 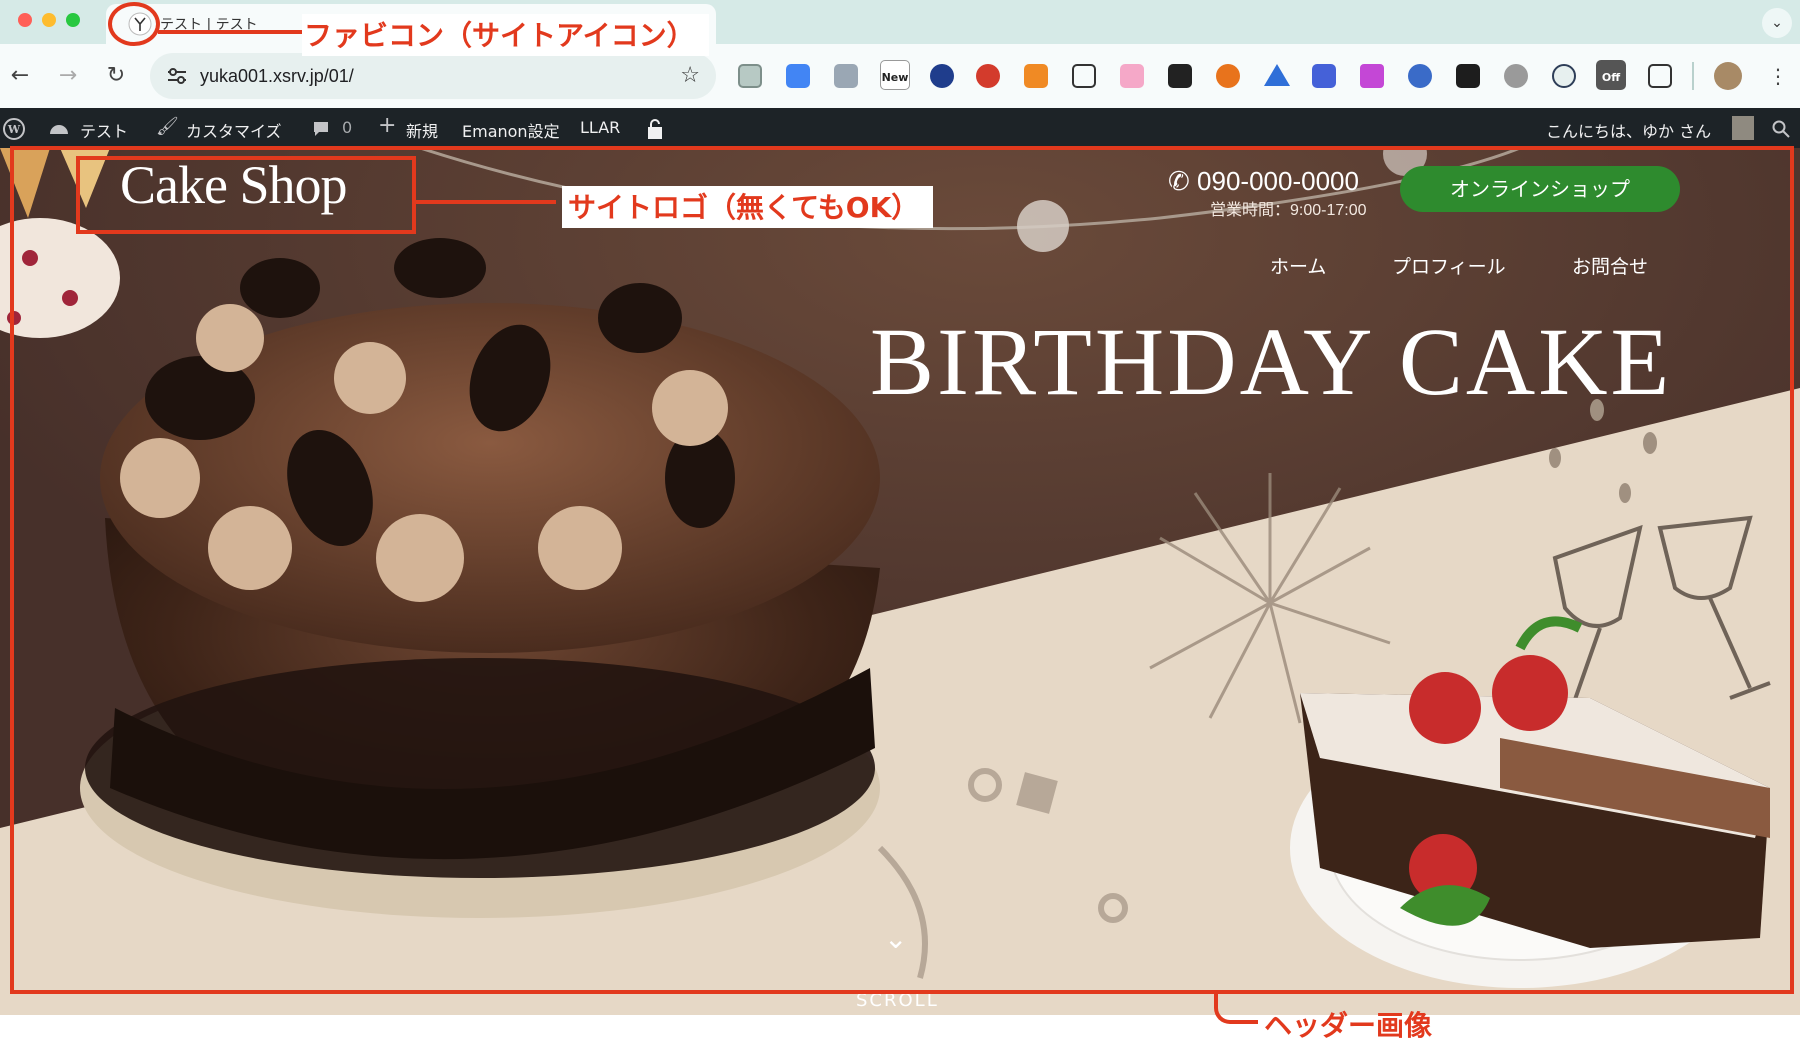 What do you see at coordinates (988, 76) in the screenshot?
I see `seo-extension-icon` at bounding box center [988, 76].